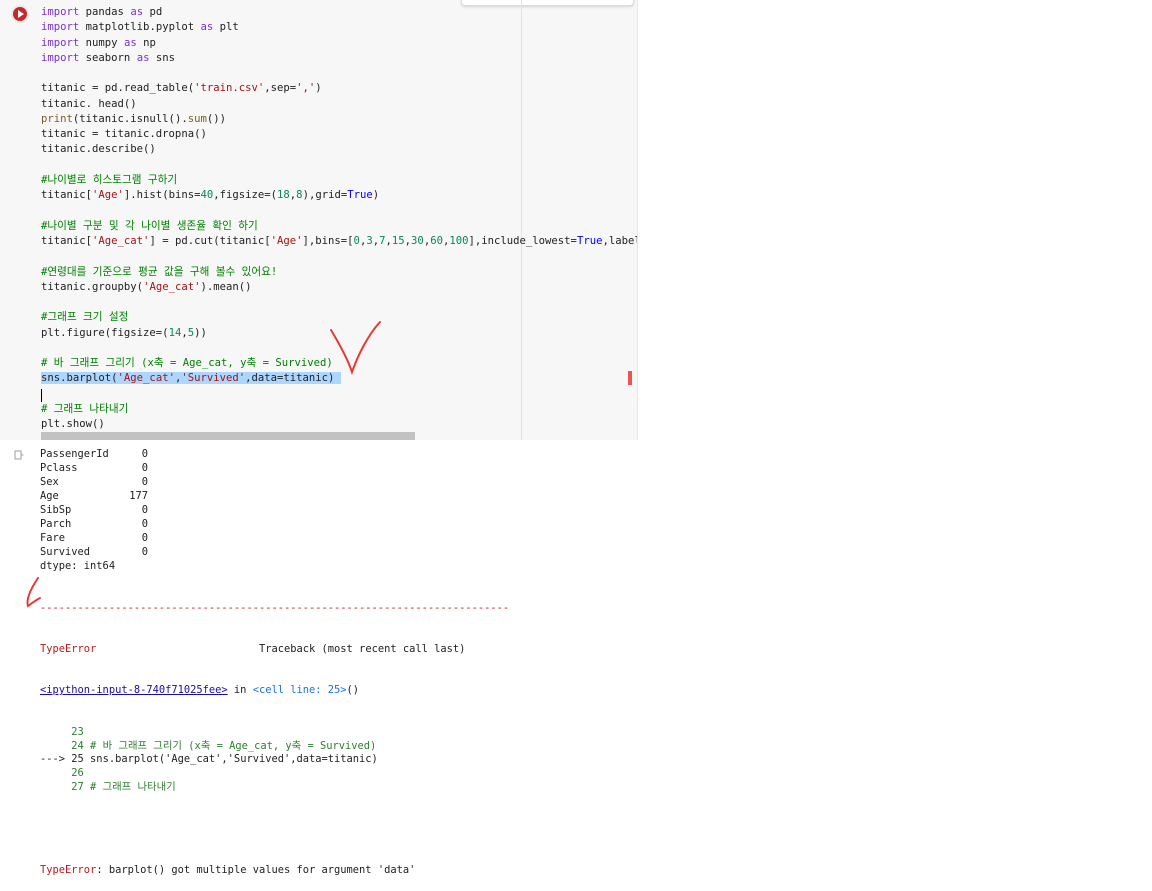 This screenshot has width=1152, height=891. What do you see at coordinates (162, 195) in the screenshot?
I see `code-token: ].hist(bins=` at bounding box center [162, 195].